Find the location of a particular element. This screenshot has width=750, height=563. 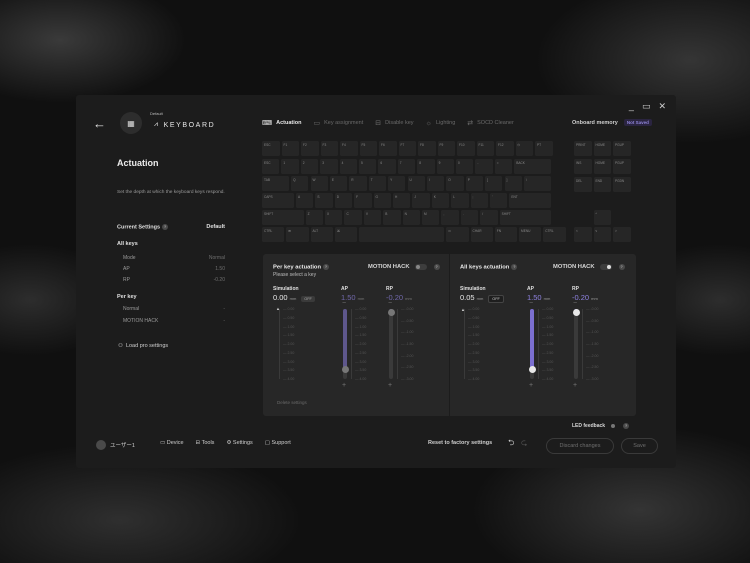

key-v: V is located at coordinates (372, 217).